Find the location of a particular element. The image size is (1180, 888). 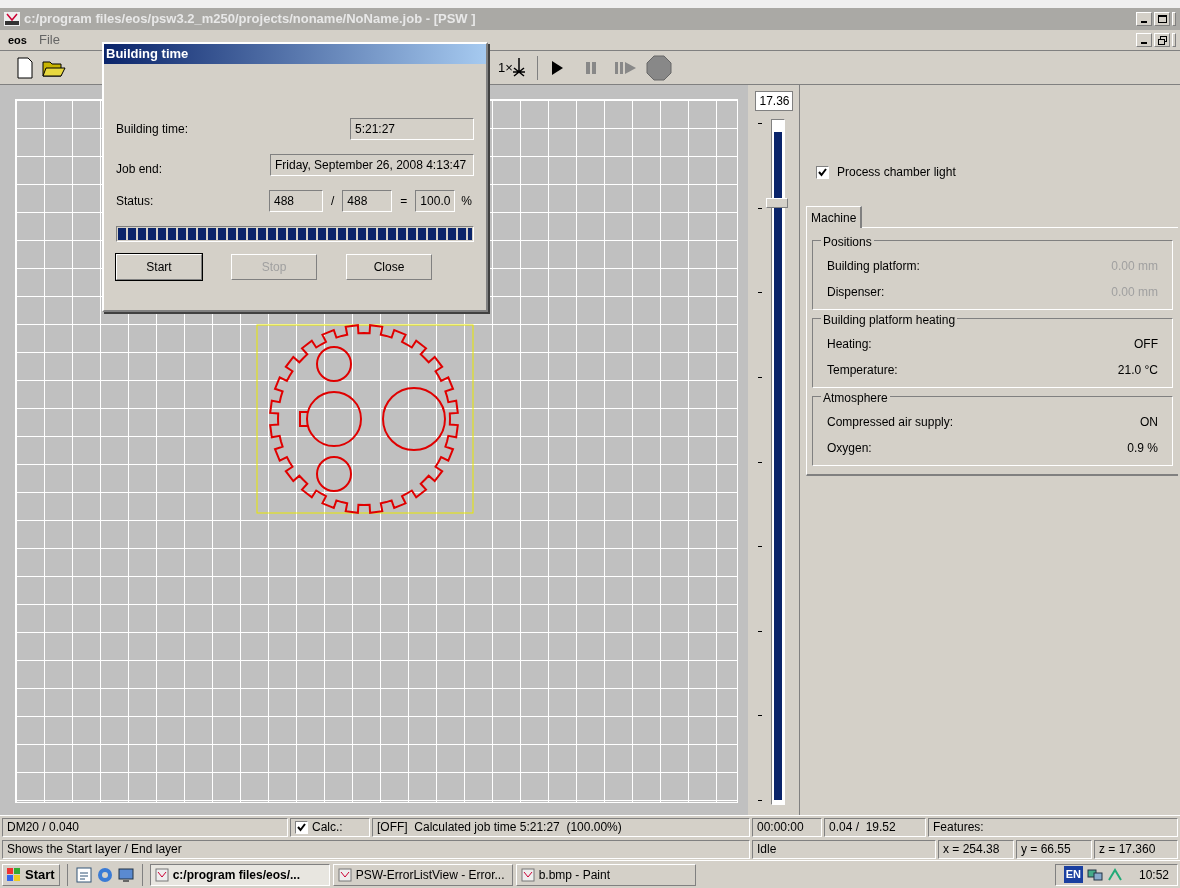

layer-field: 17.36 is located at coordinates (773, 101).